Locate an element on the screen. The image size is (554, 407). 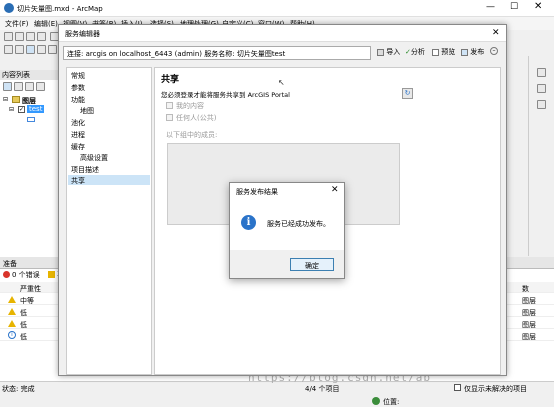
publish-result-dialog: 服务发布结果 ✕ i 服务已经成功发布。 确定 is located at coordinates (287, 230).